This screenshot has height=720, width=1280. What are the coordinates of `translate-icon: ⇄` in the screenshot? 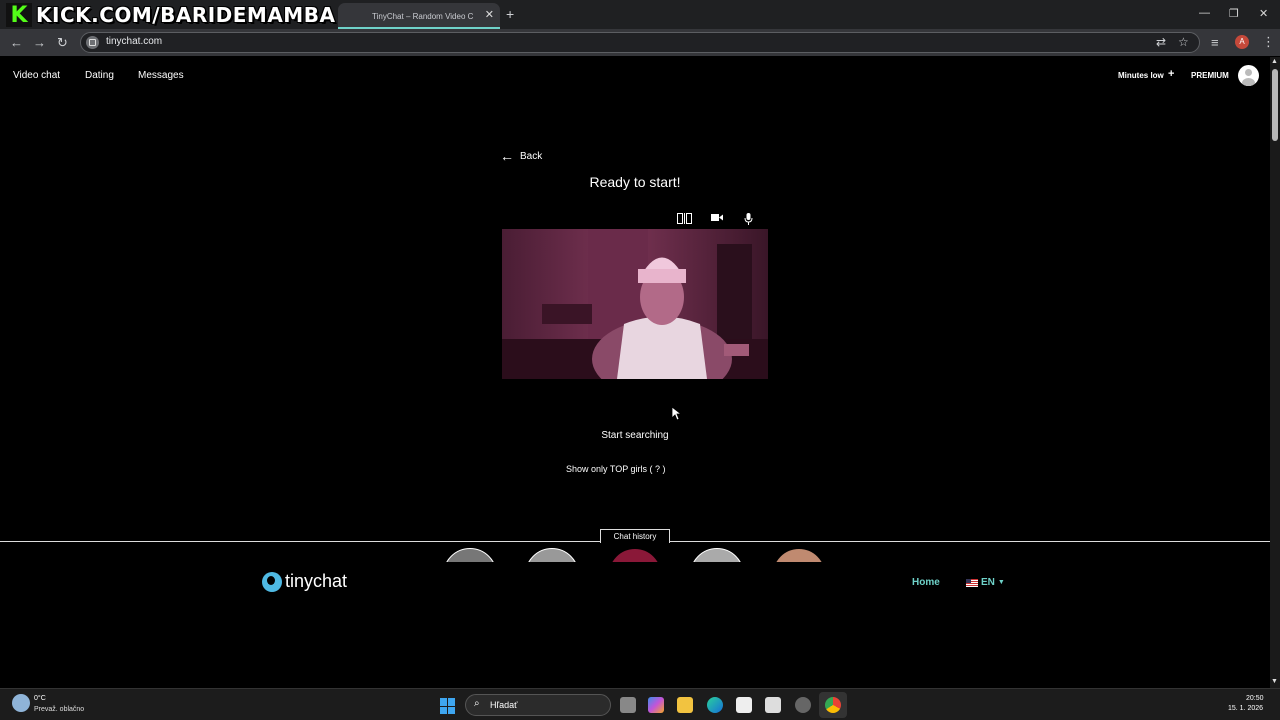 It's located at (1161, 42).